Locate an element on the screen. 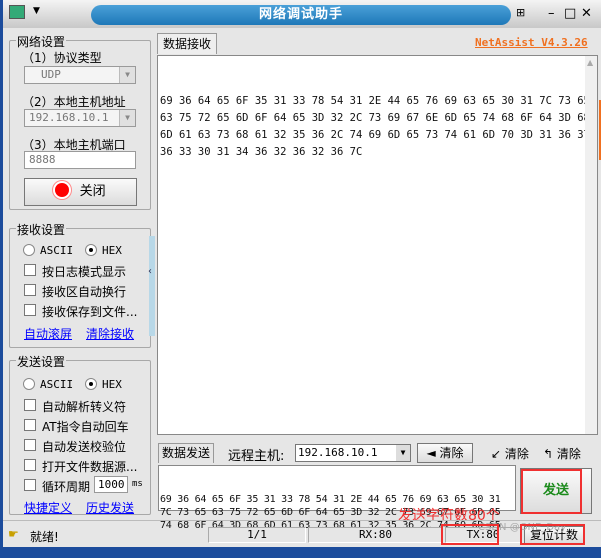 Image resolution: width=601 pixels, height=558 pixels. minimize-button: – is located at coordinates (551, 13).